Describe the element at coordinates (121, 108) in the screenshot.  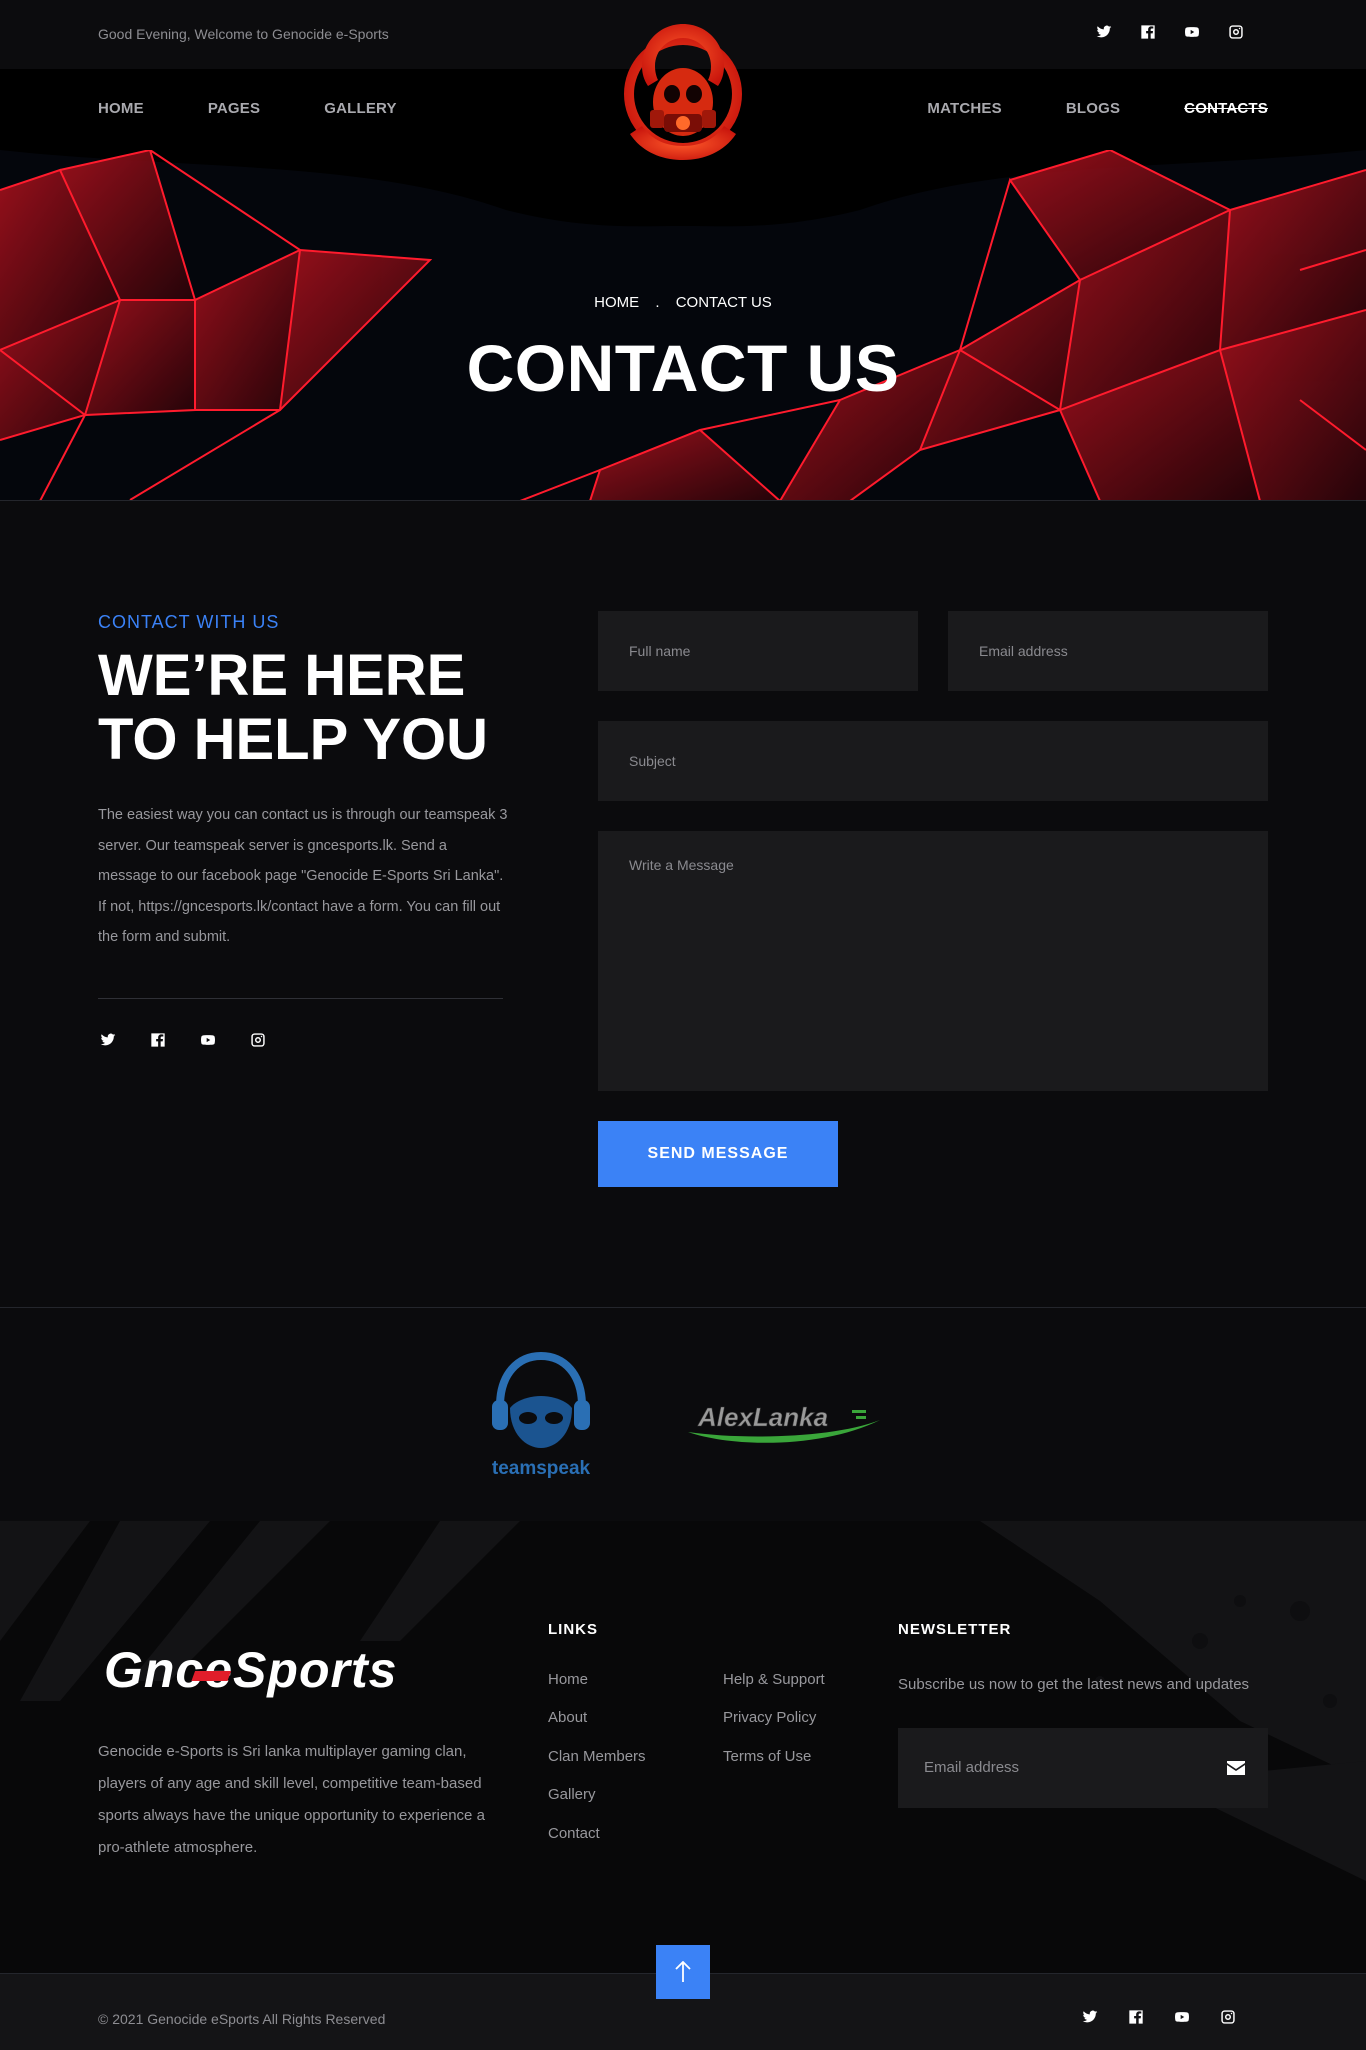
I see `nav-home: HOME` at that location.